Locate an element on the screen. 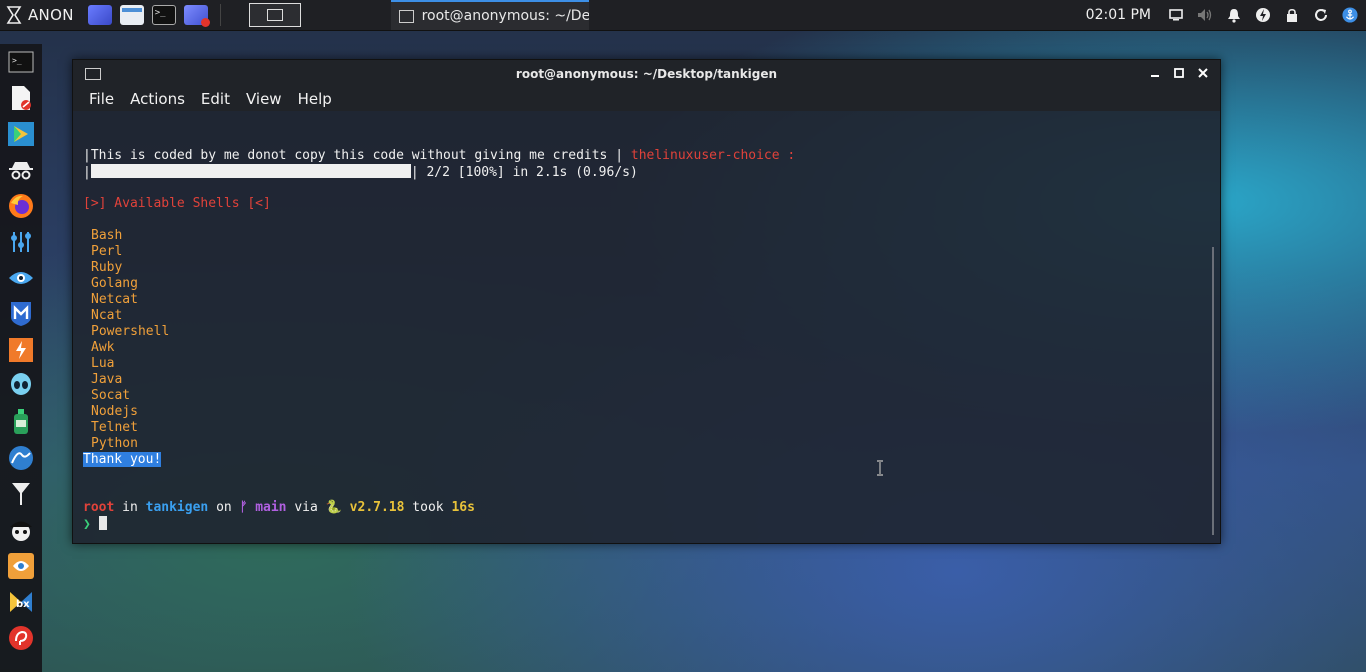  dock-hourglass-icon is located at coordinates (21, 494).